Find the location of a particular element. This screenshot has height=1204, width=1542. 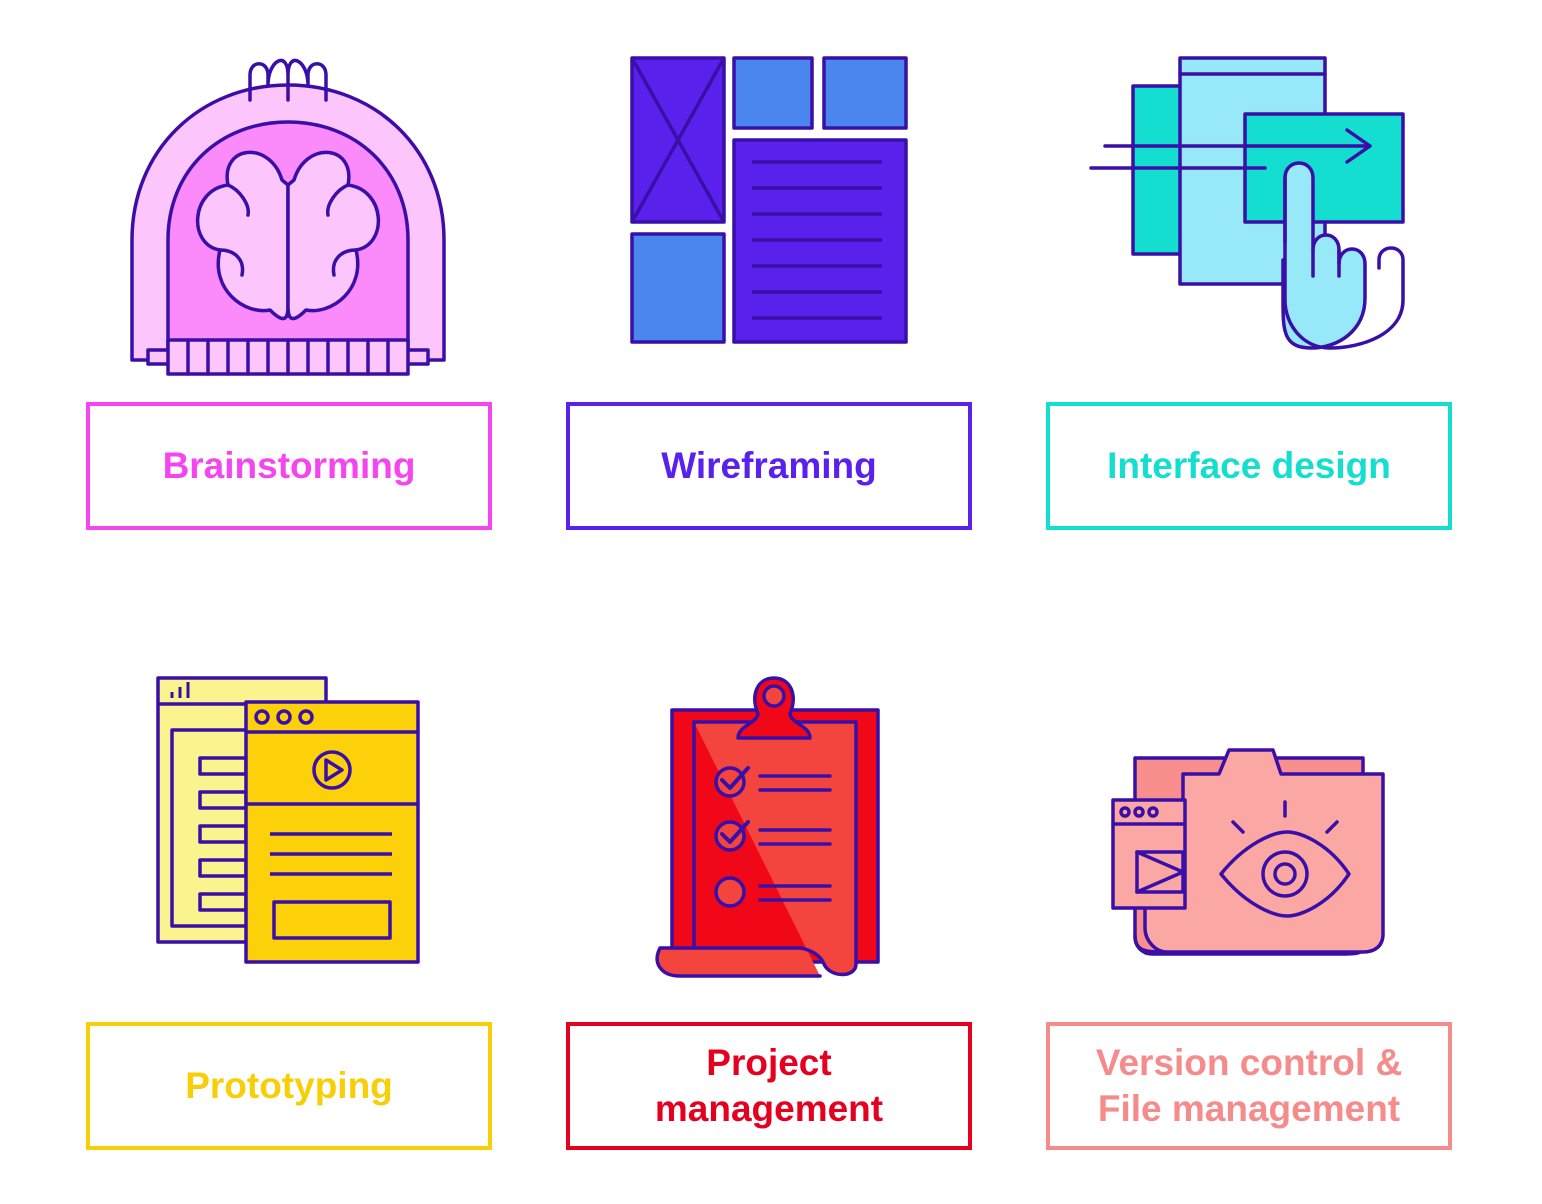

wireframe-grid-icon is located at coordinates (769, 200).